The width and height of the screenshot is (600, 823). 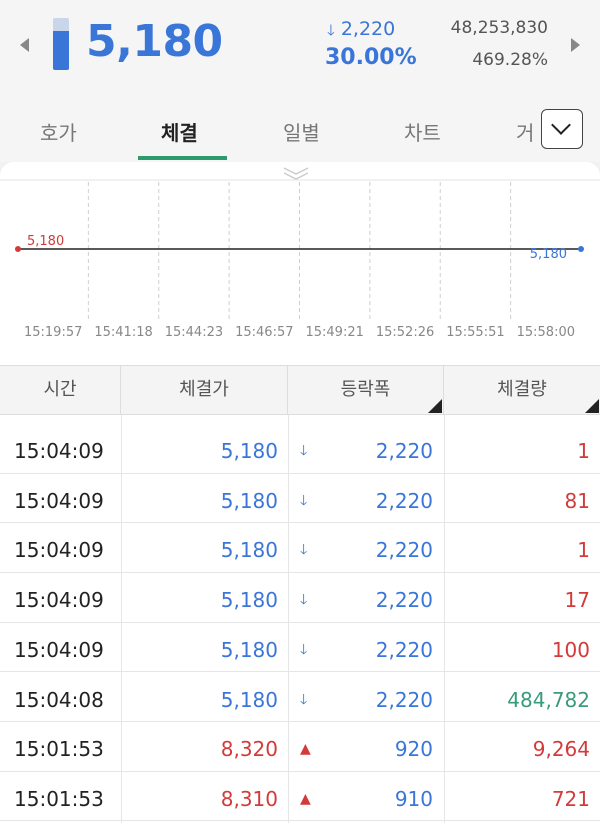 What do you see at coordinates (546, 332) in the screenshot?
I see `x-tick-label: 15:58:00` at bounding box center [546, 332].